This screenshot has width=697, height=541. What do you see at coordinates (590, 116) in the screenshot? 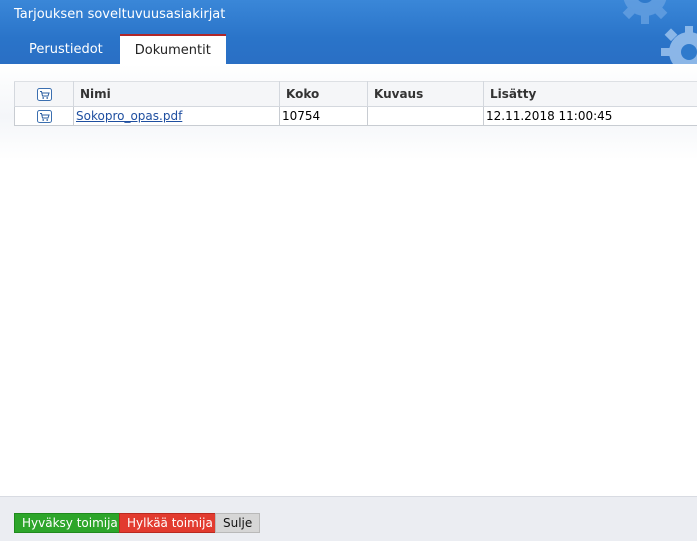
I see `row-added-cell: 12.11.2018 11:00:45` at bounding box center [590, 116].